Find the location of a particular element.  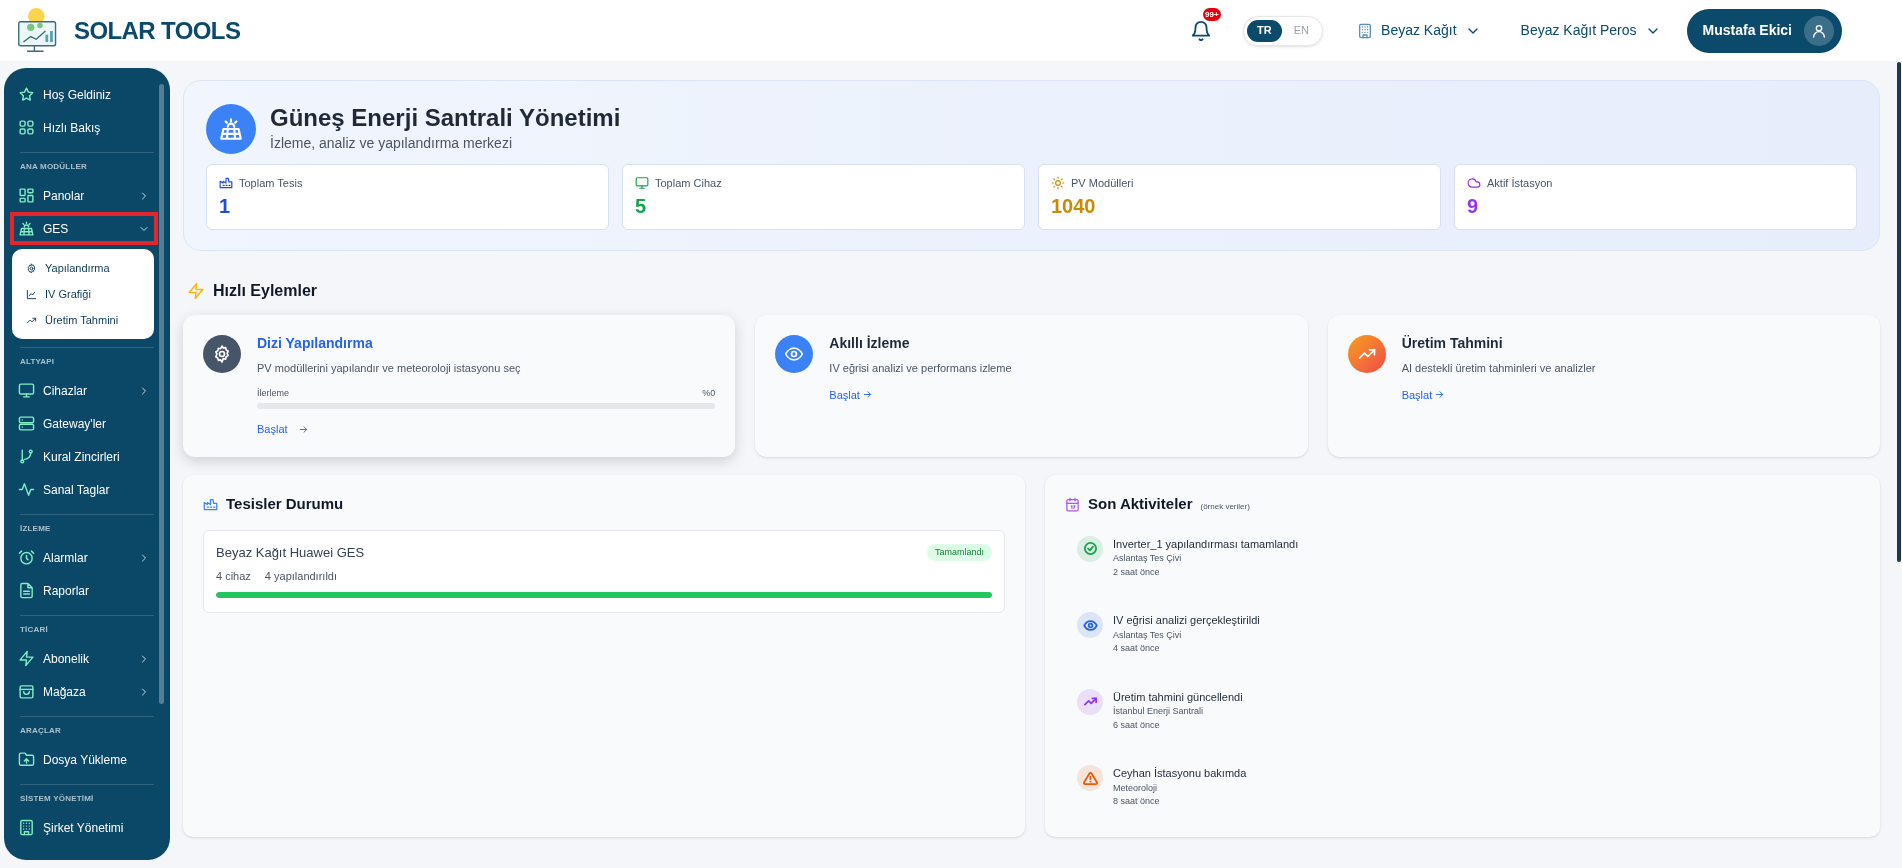

star-icon is located at coordinates (26, 94).